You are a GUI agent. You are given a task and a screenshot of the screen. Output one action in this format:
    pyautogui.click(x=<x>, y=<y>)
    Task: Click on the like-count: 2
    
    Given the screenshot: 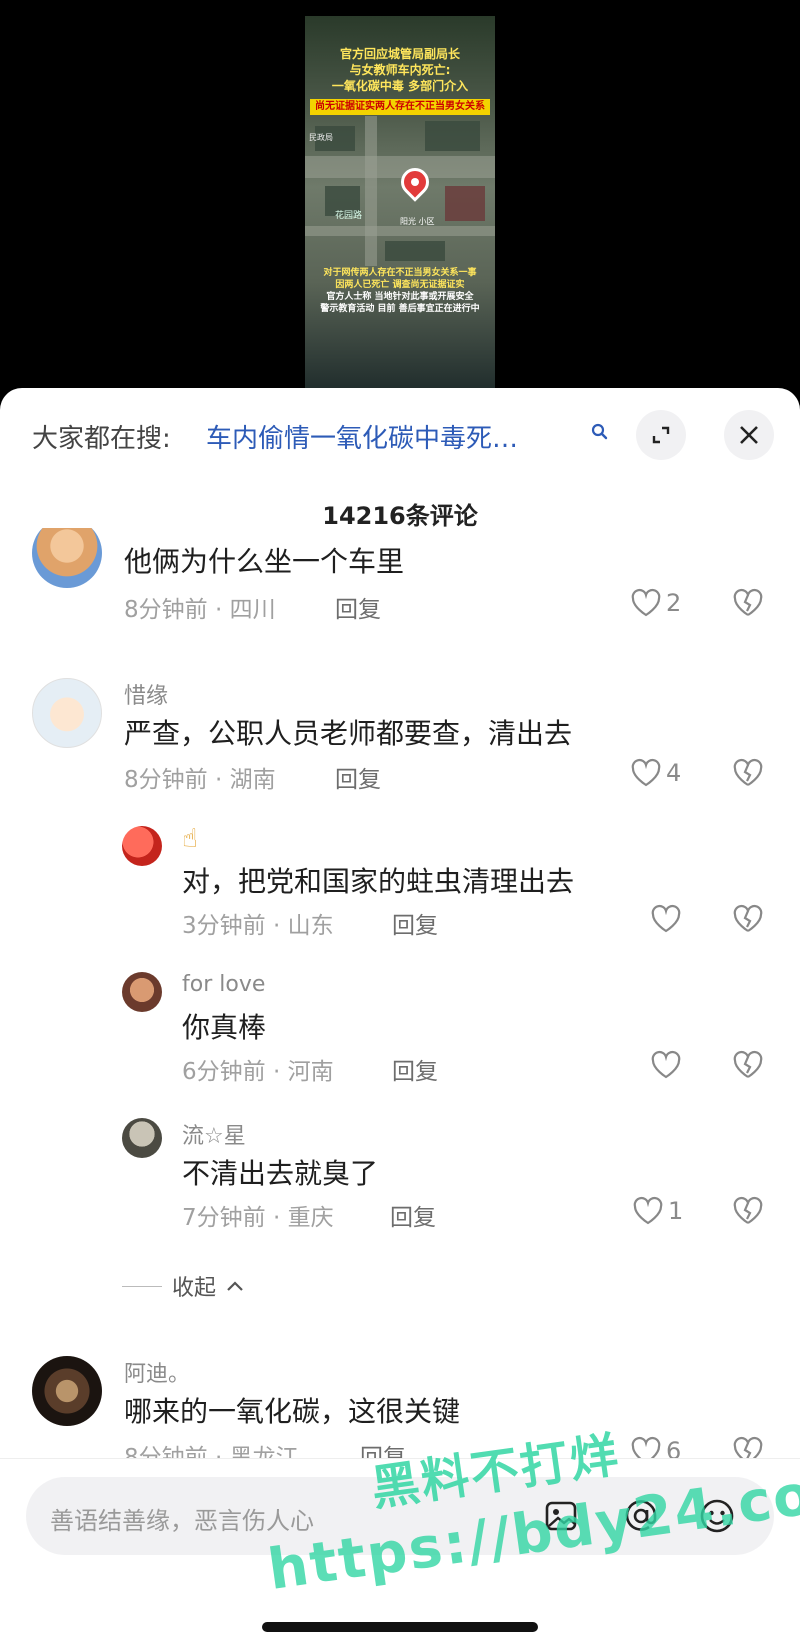 What is the action you would take?
    pyautogui.click(x=674, y=603)
    